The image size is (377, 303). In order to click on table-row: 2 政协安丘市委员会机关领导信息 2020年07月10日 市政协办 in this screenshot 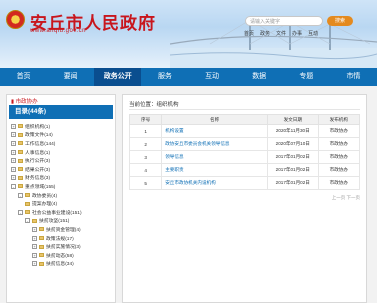, I will do `click(244, 144)`.